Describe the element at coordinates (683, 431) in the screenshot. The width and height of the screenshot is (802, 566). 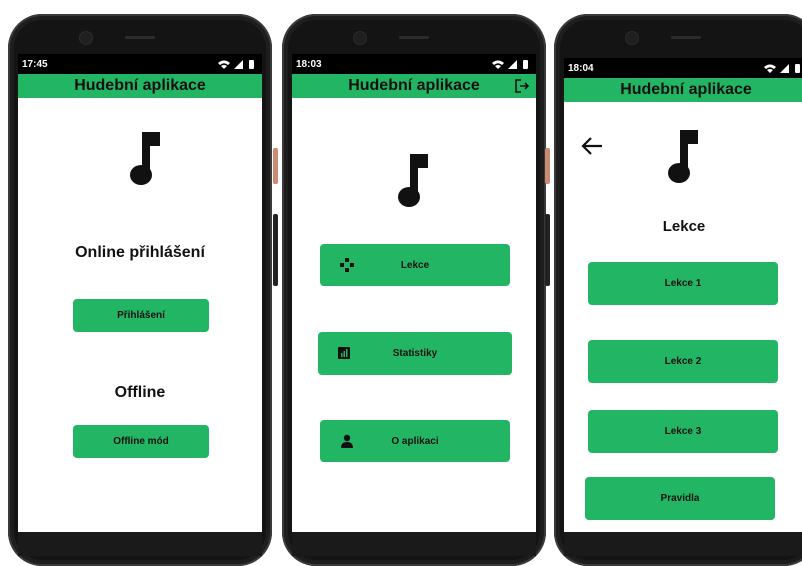
I see `lesson-3-button: Lekce 3` at that location.